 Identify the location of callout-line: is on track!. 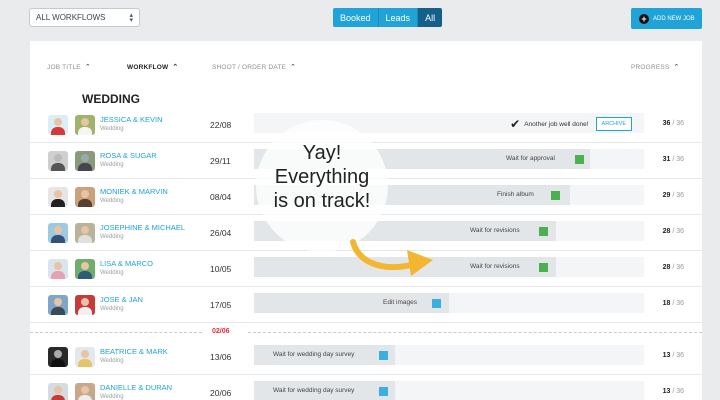
(322, 201).